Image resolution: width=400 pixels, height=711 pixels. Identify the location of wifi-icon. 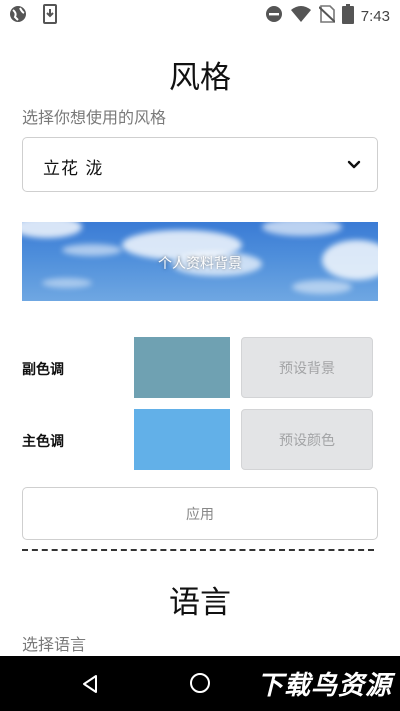
(301, 16).